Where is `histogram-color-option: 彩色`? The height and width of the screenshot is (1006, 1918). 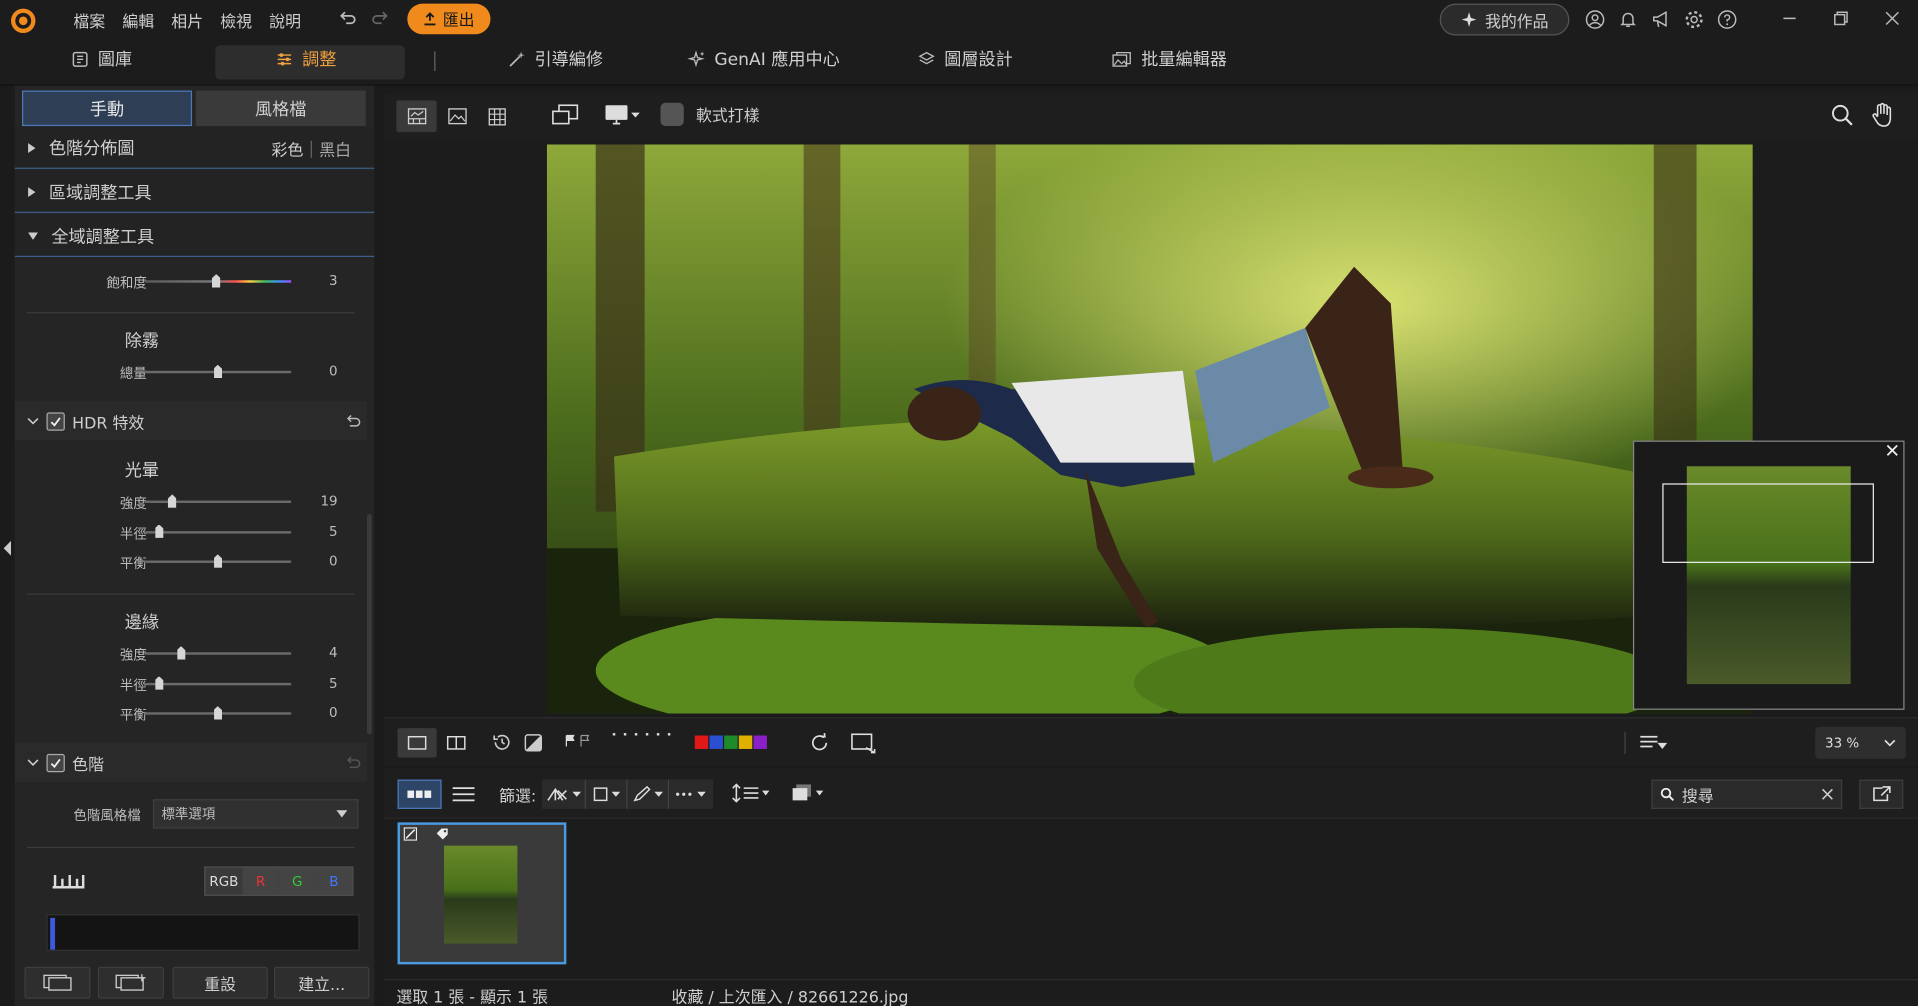
histogram-color-option: 彩色 is located at coordinates (288, 148).